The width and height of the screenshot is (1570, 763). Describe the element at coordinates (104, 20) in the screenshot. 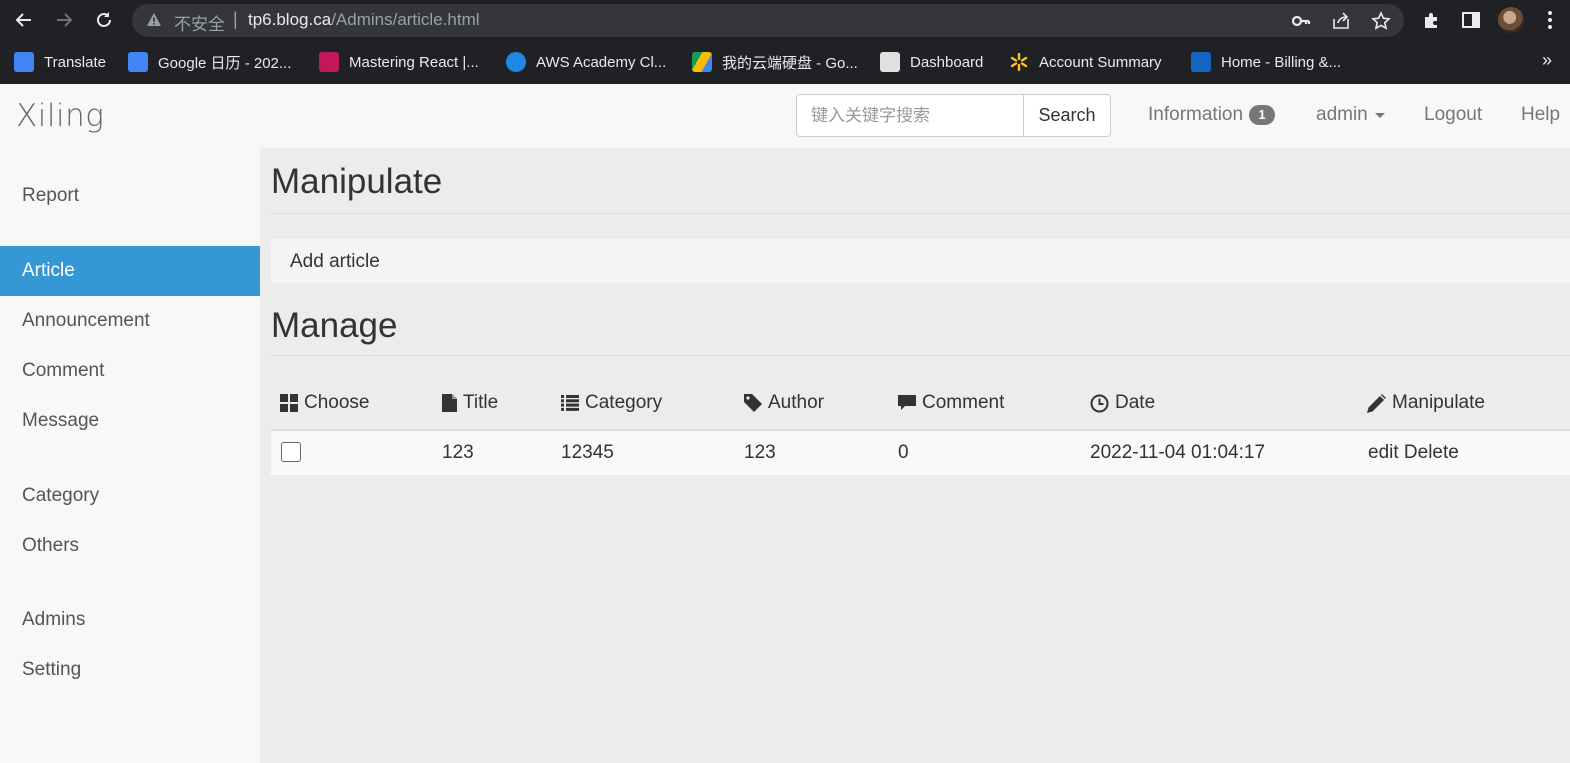

I see `reload-icon` at that location.